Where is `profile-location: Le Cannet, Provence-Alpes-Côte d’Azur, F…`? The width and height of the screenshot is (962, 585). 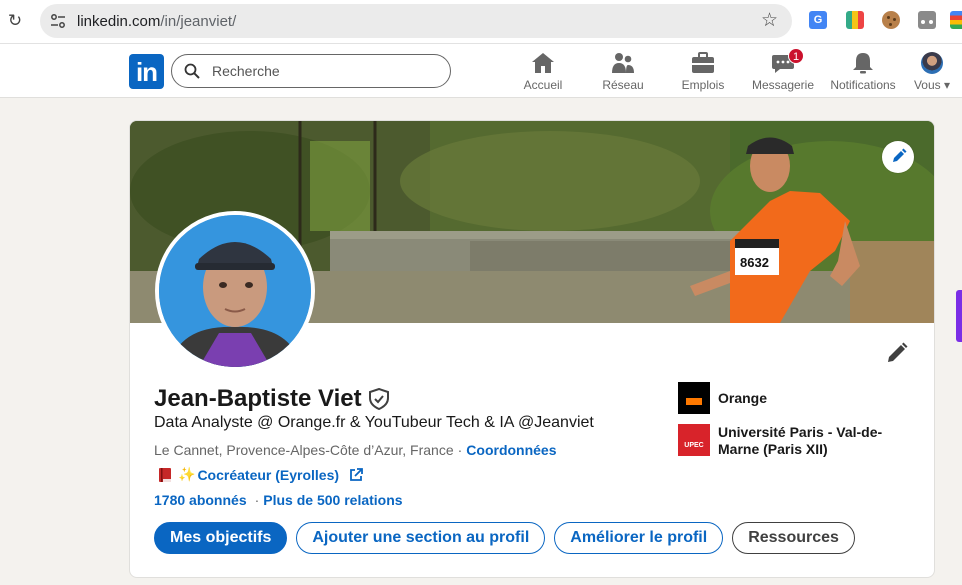 profile-location: Le Cannet, Provence-Alpes-Côte d’Azur, F… is located at coordinates (304, 450).